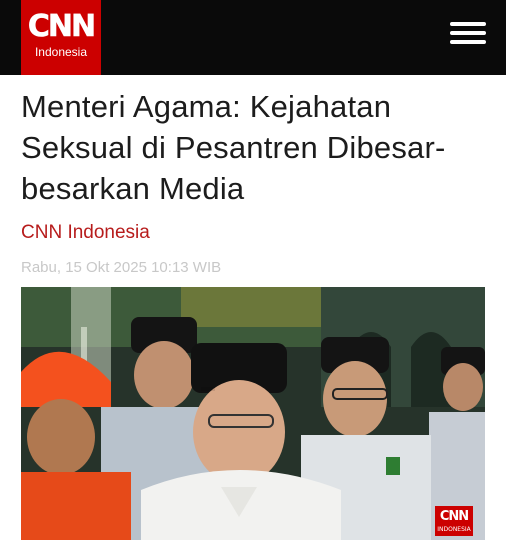  What do you see at coordinates (85, 233) in the screenshot?
I see `article-source-link: CNN Indonesia` at bounding box center [85, 233].